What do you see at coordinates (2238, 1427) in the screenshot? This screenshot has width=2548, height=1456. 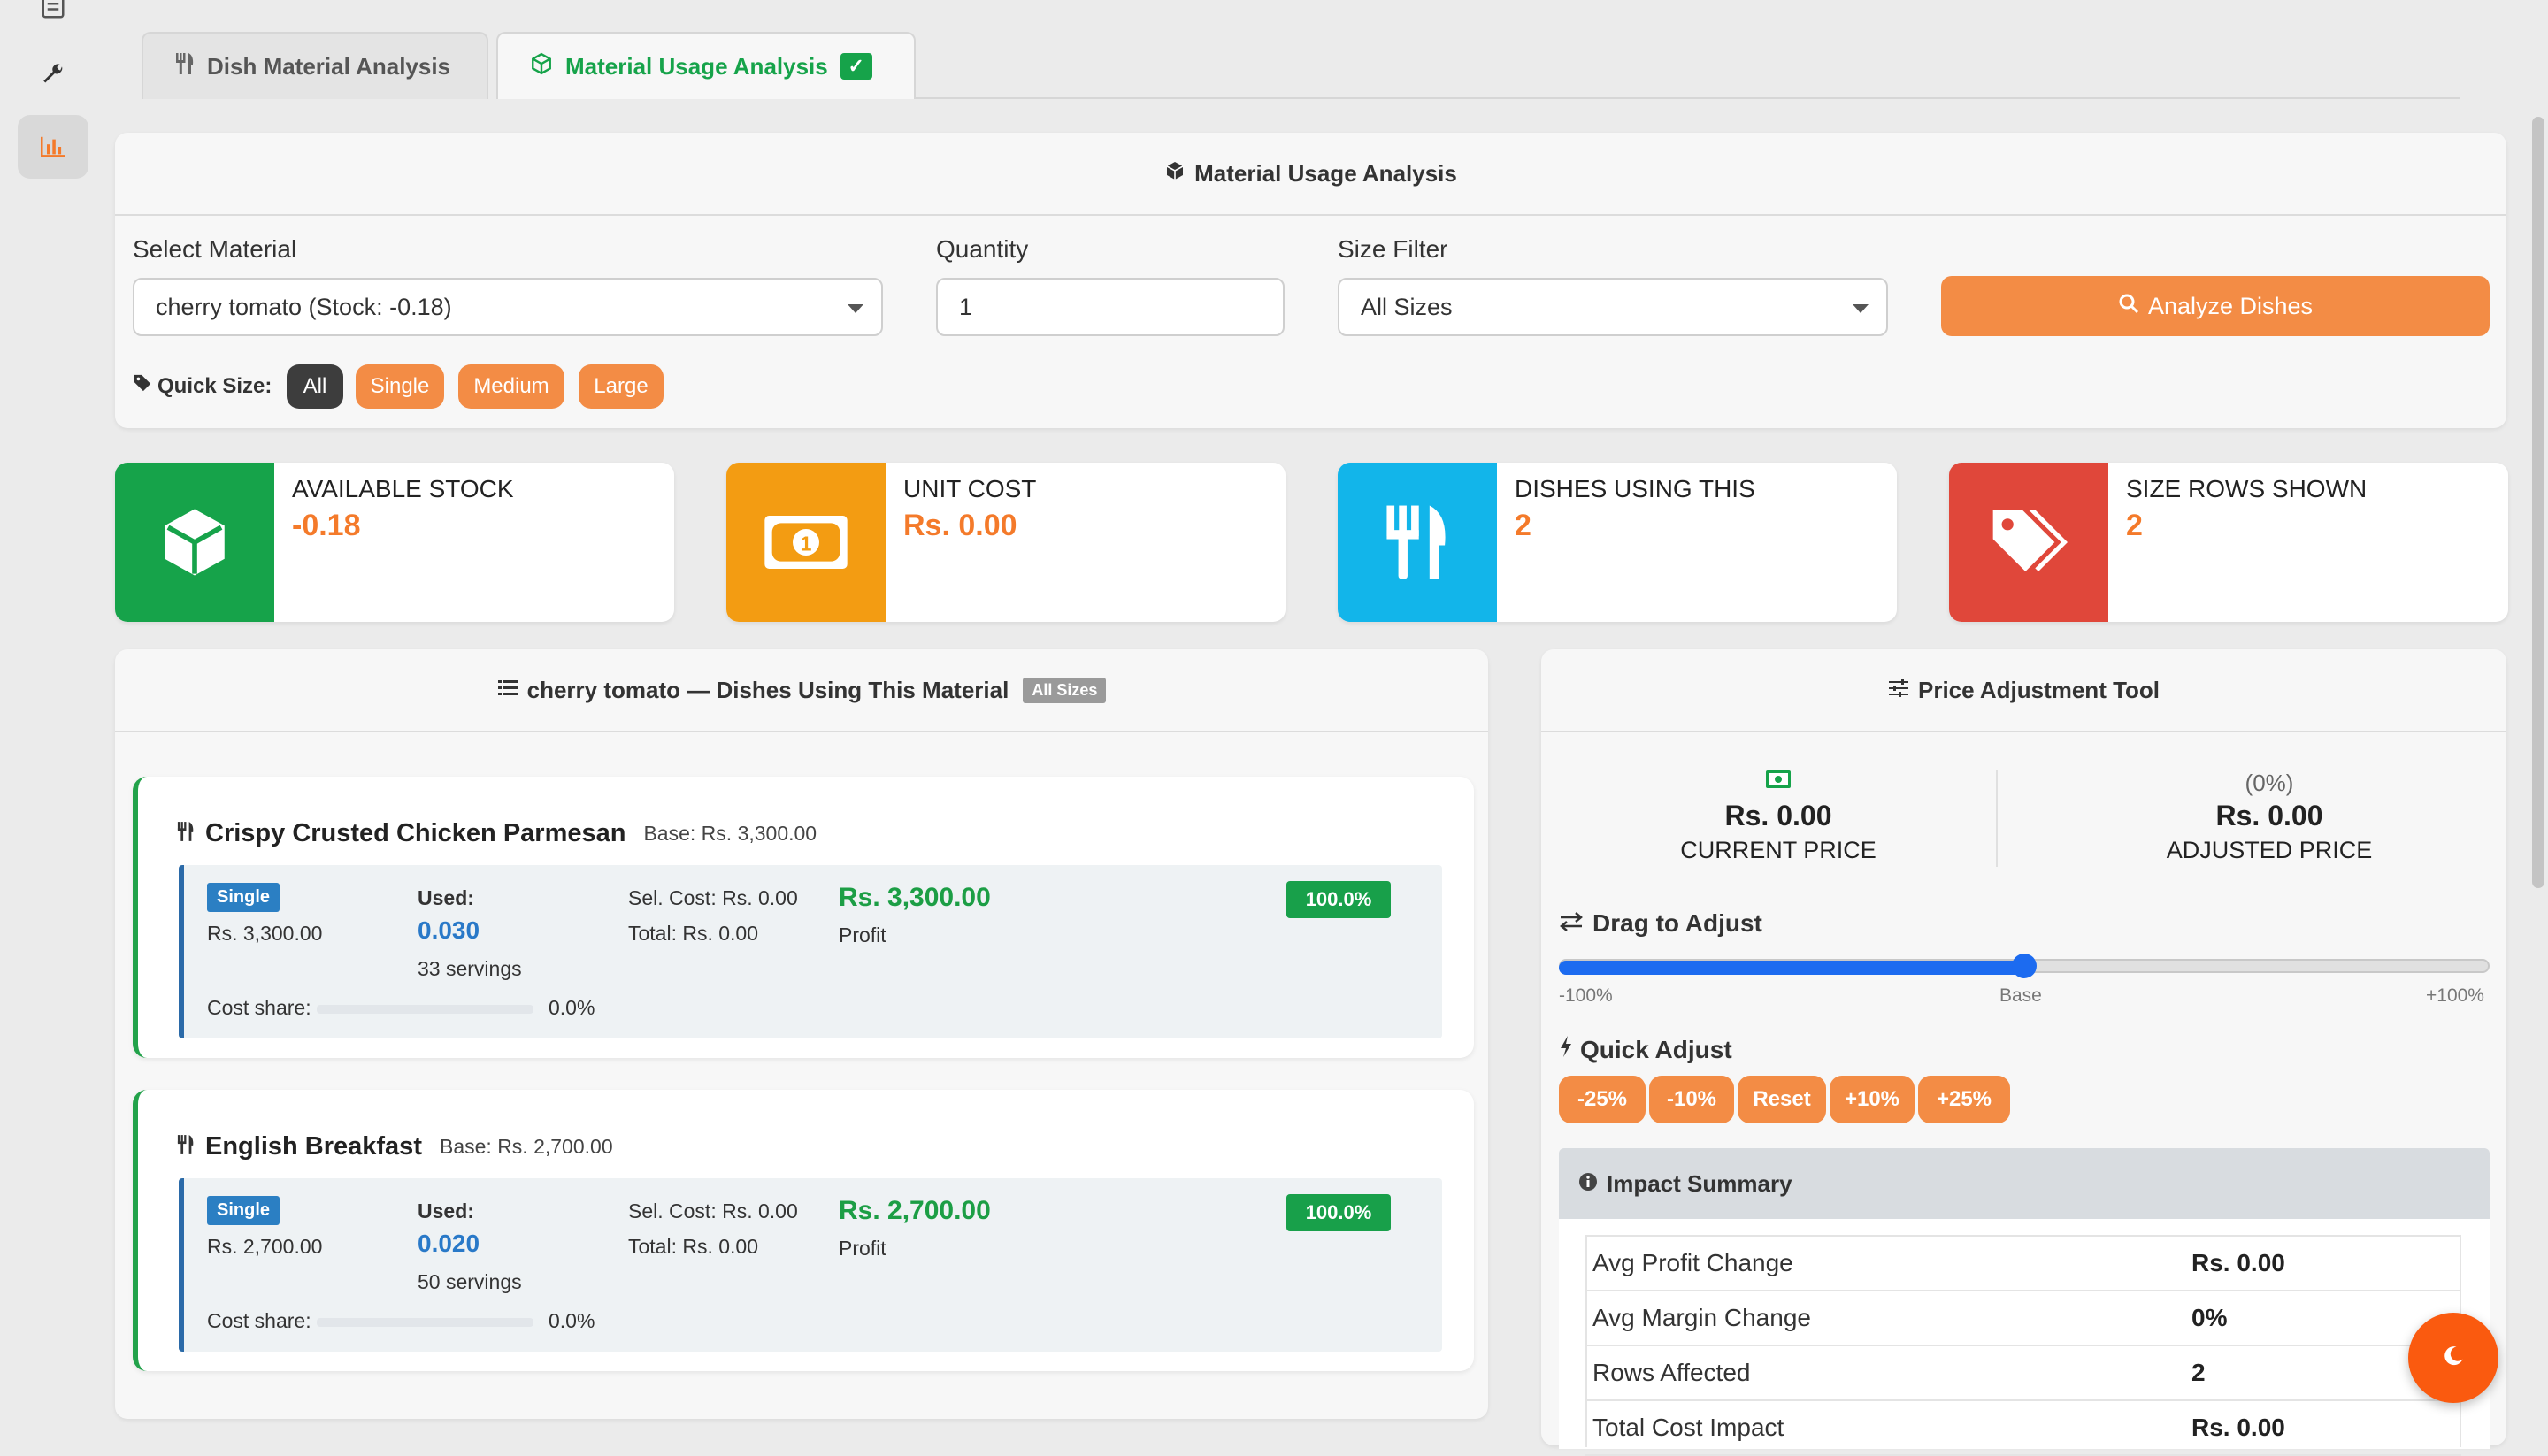 I see `impact-value: Rs. 0.00` at bounding box center [2238, 1427].